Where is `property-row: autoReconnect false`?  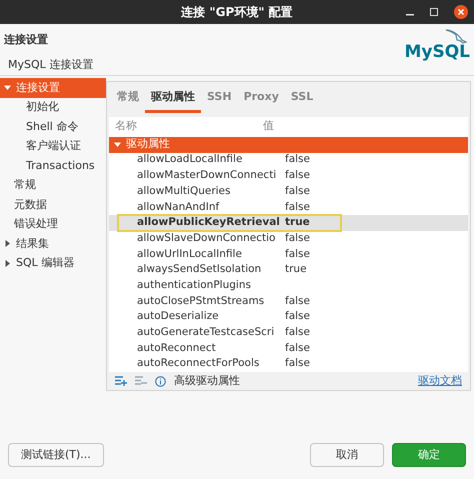 property-row: autoReconnect false is located at coordinates (288, 348).